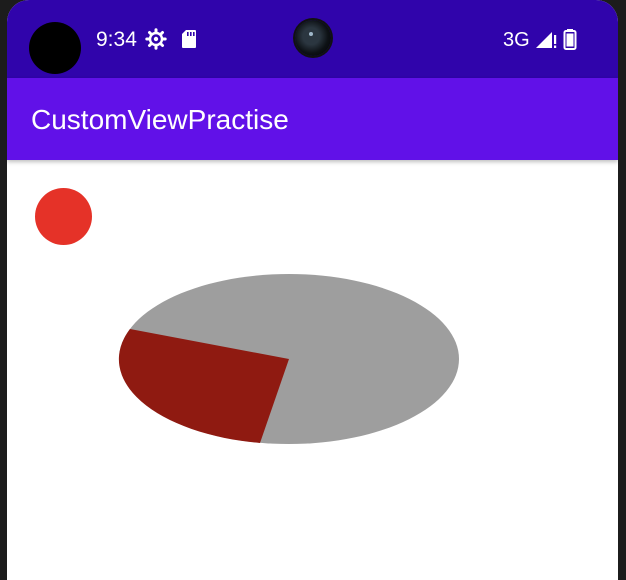 The image size is (626, 580). I want to click on app-bar: CustomViewPractise, so click(312, 119).